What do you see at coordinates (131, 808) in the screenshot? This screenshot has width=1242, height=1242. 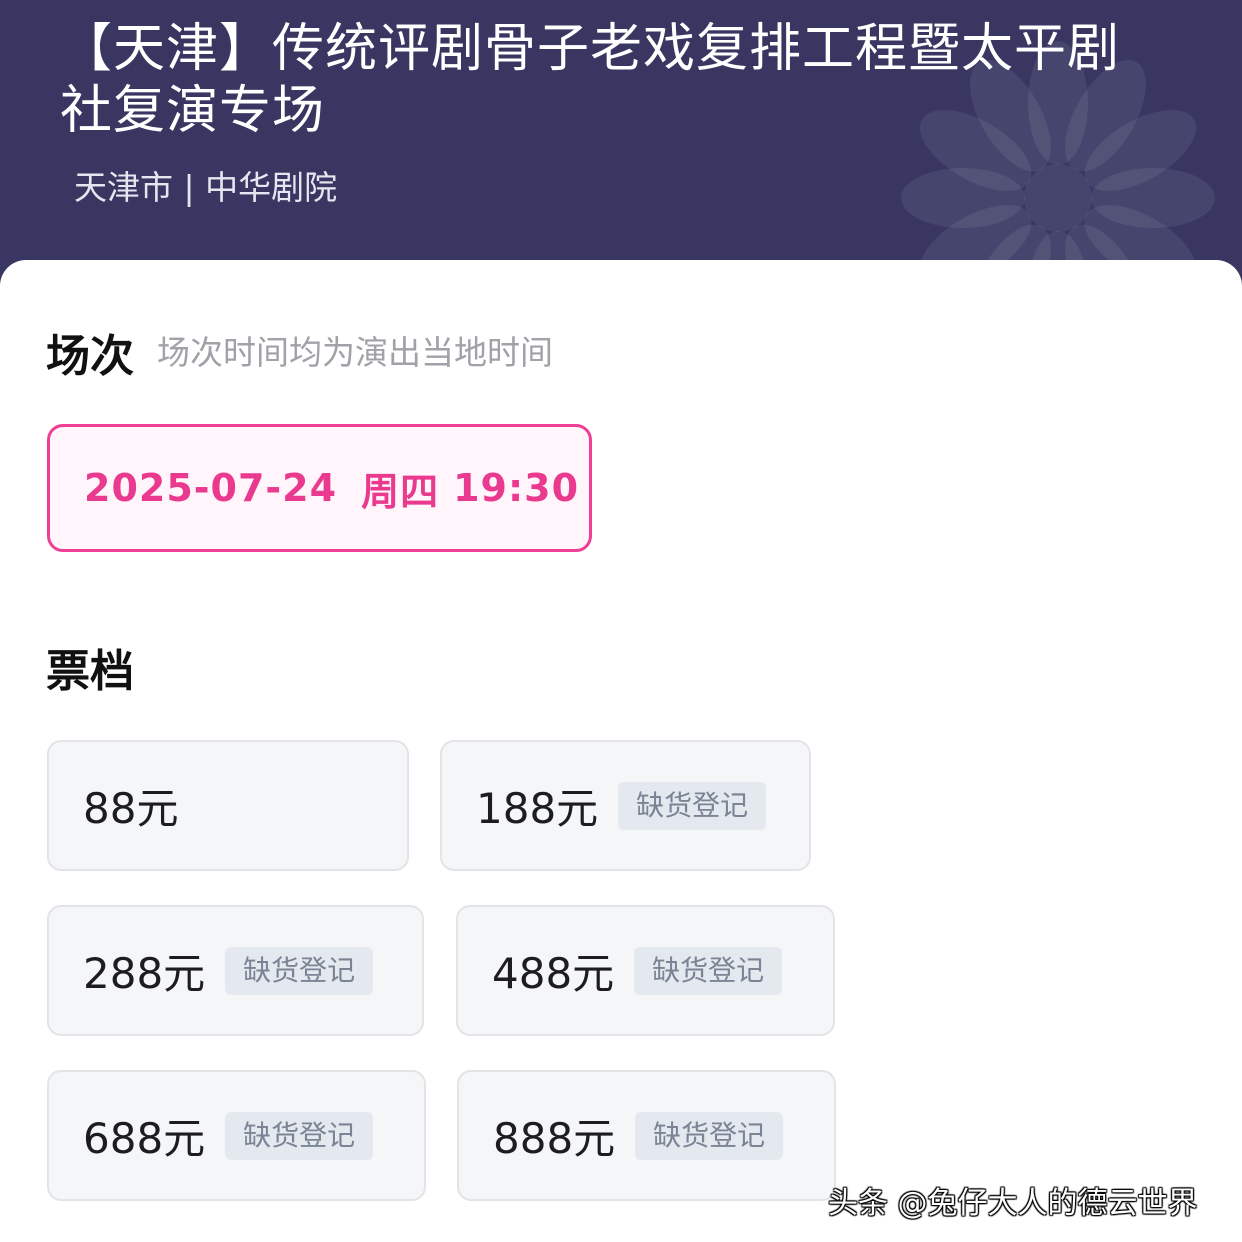 I see `tier-price: 88元` at bounding box center [131, 808].